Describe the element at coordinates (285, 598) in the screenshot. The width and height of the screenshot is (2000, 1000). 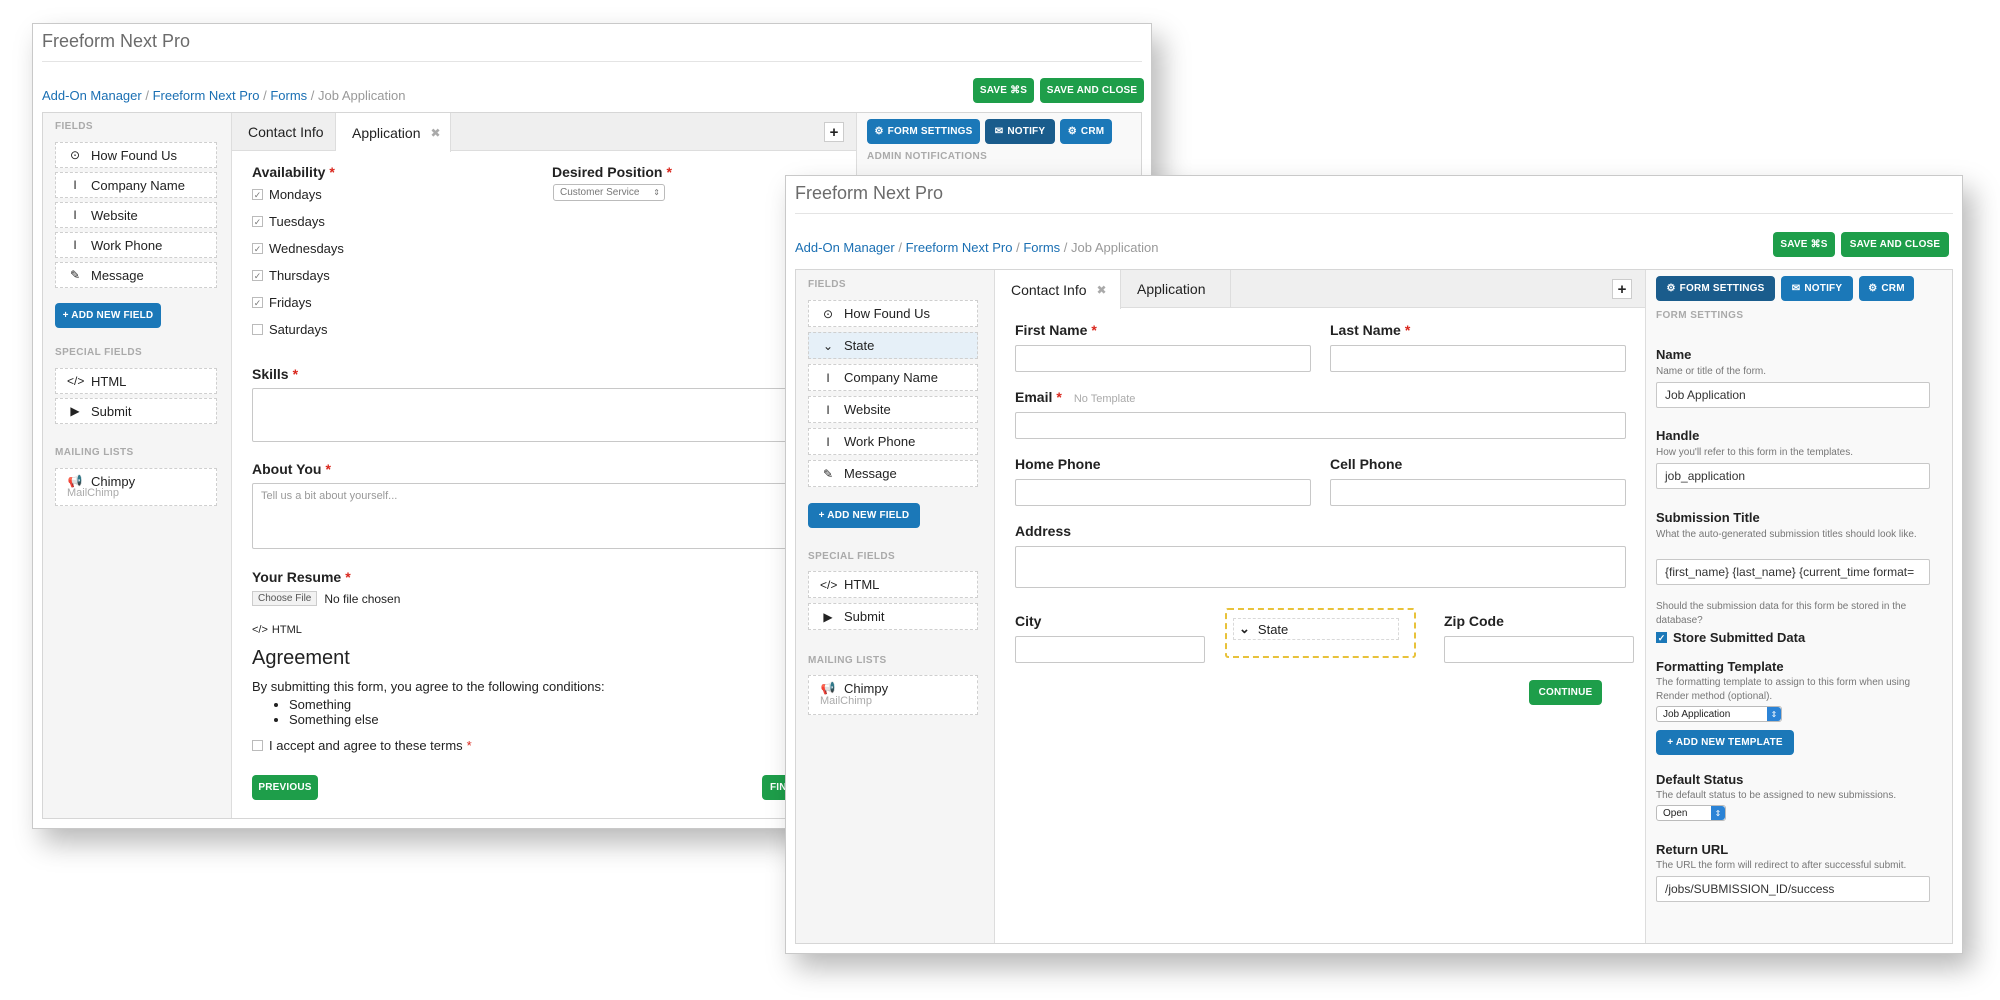
I see `choose-file-button: Choose File` at that location.